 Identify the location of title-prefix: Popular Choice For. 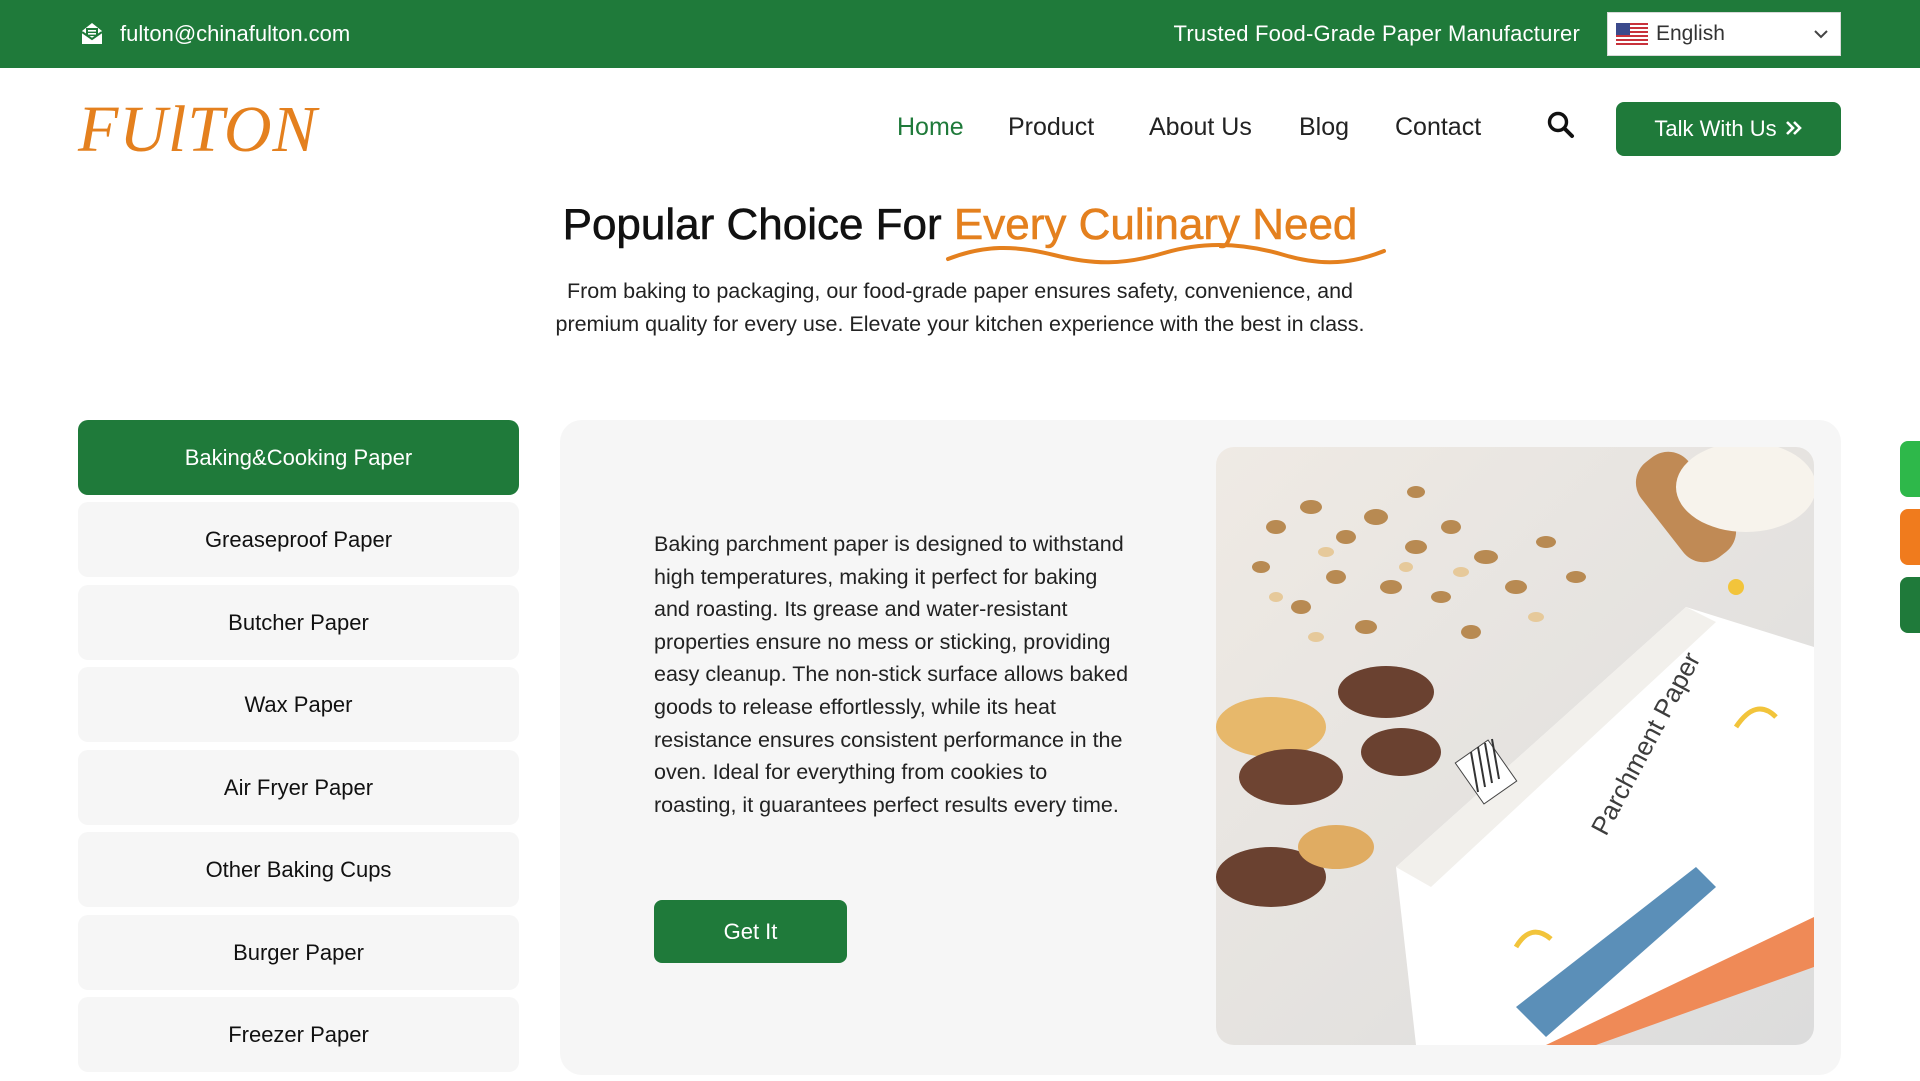
(752, 225).